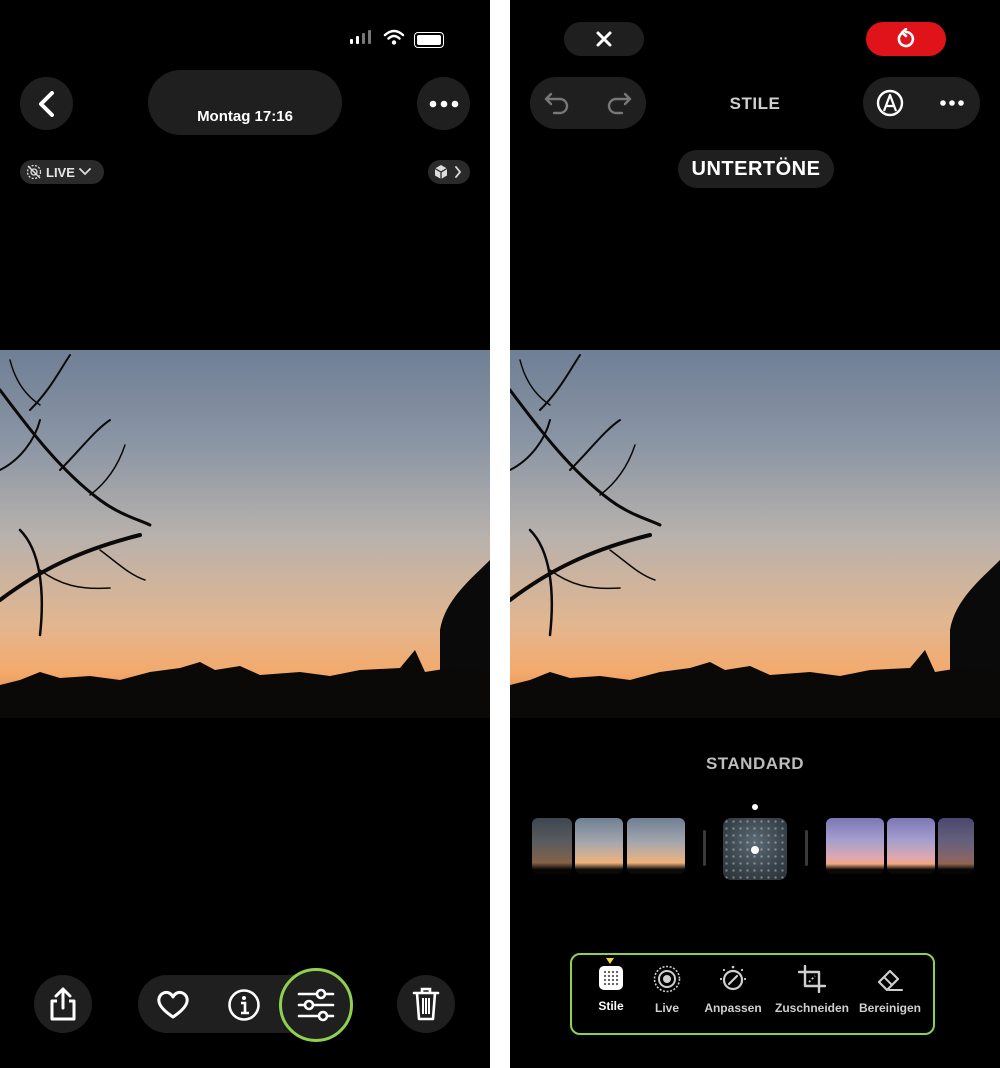  I want to click on date-header: Montag 17:16, so click(245, 102).